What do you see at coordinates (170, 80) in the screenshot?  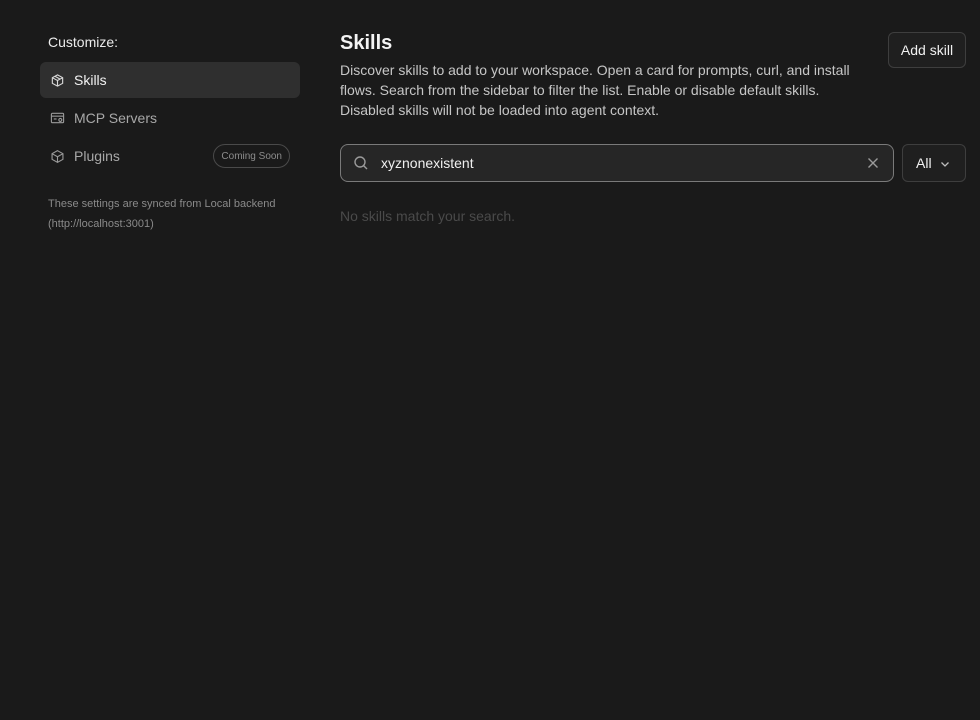 I see `sidebar-item-skills: Skills` at bounding box center [170, 80].